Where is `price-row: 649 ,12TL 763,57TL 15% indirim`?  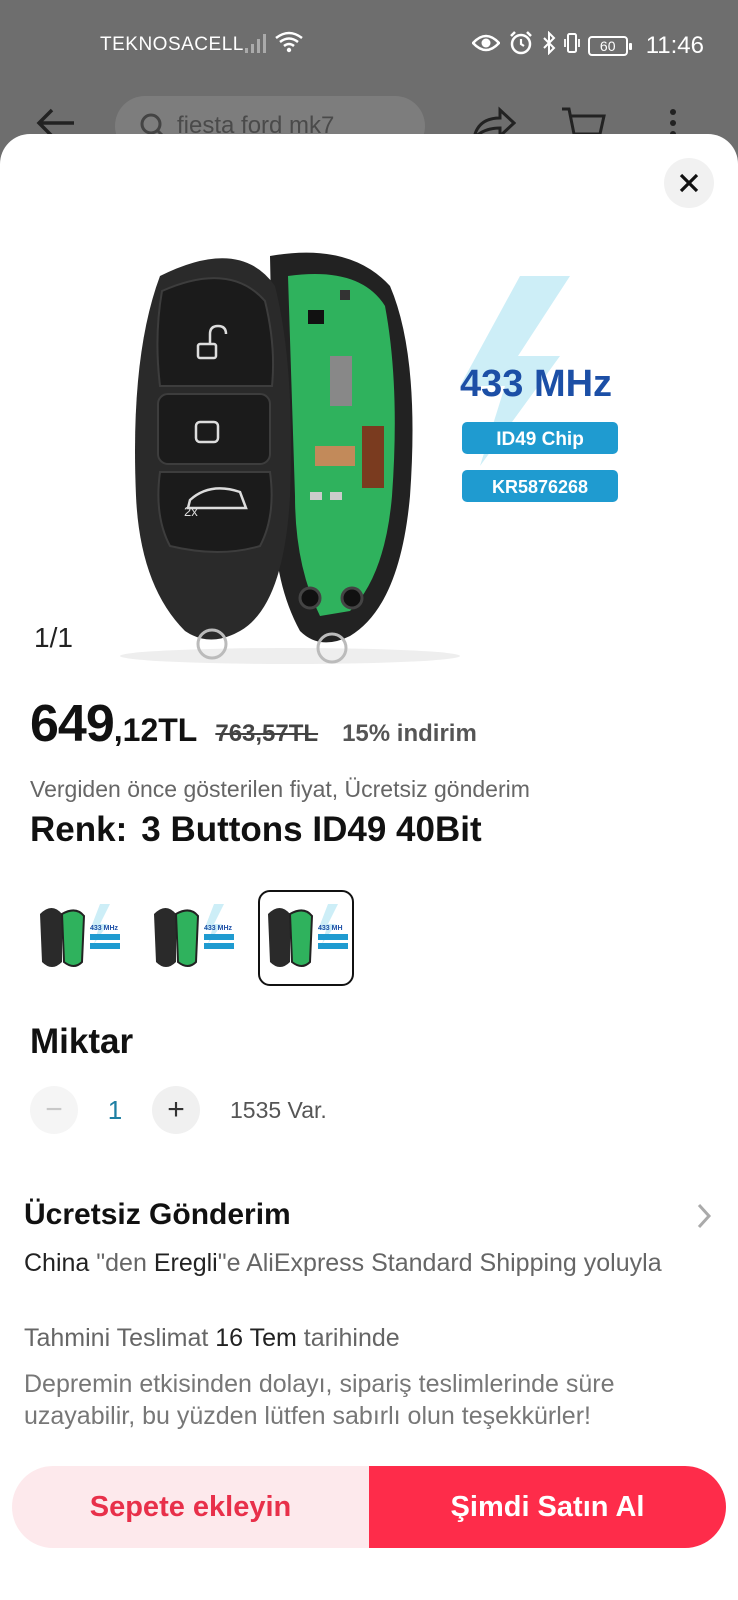 price-row: 649 ,12TL 763,57TL 15% indirim is located at coordinates (253, 724).